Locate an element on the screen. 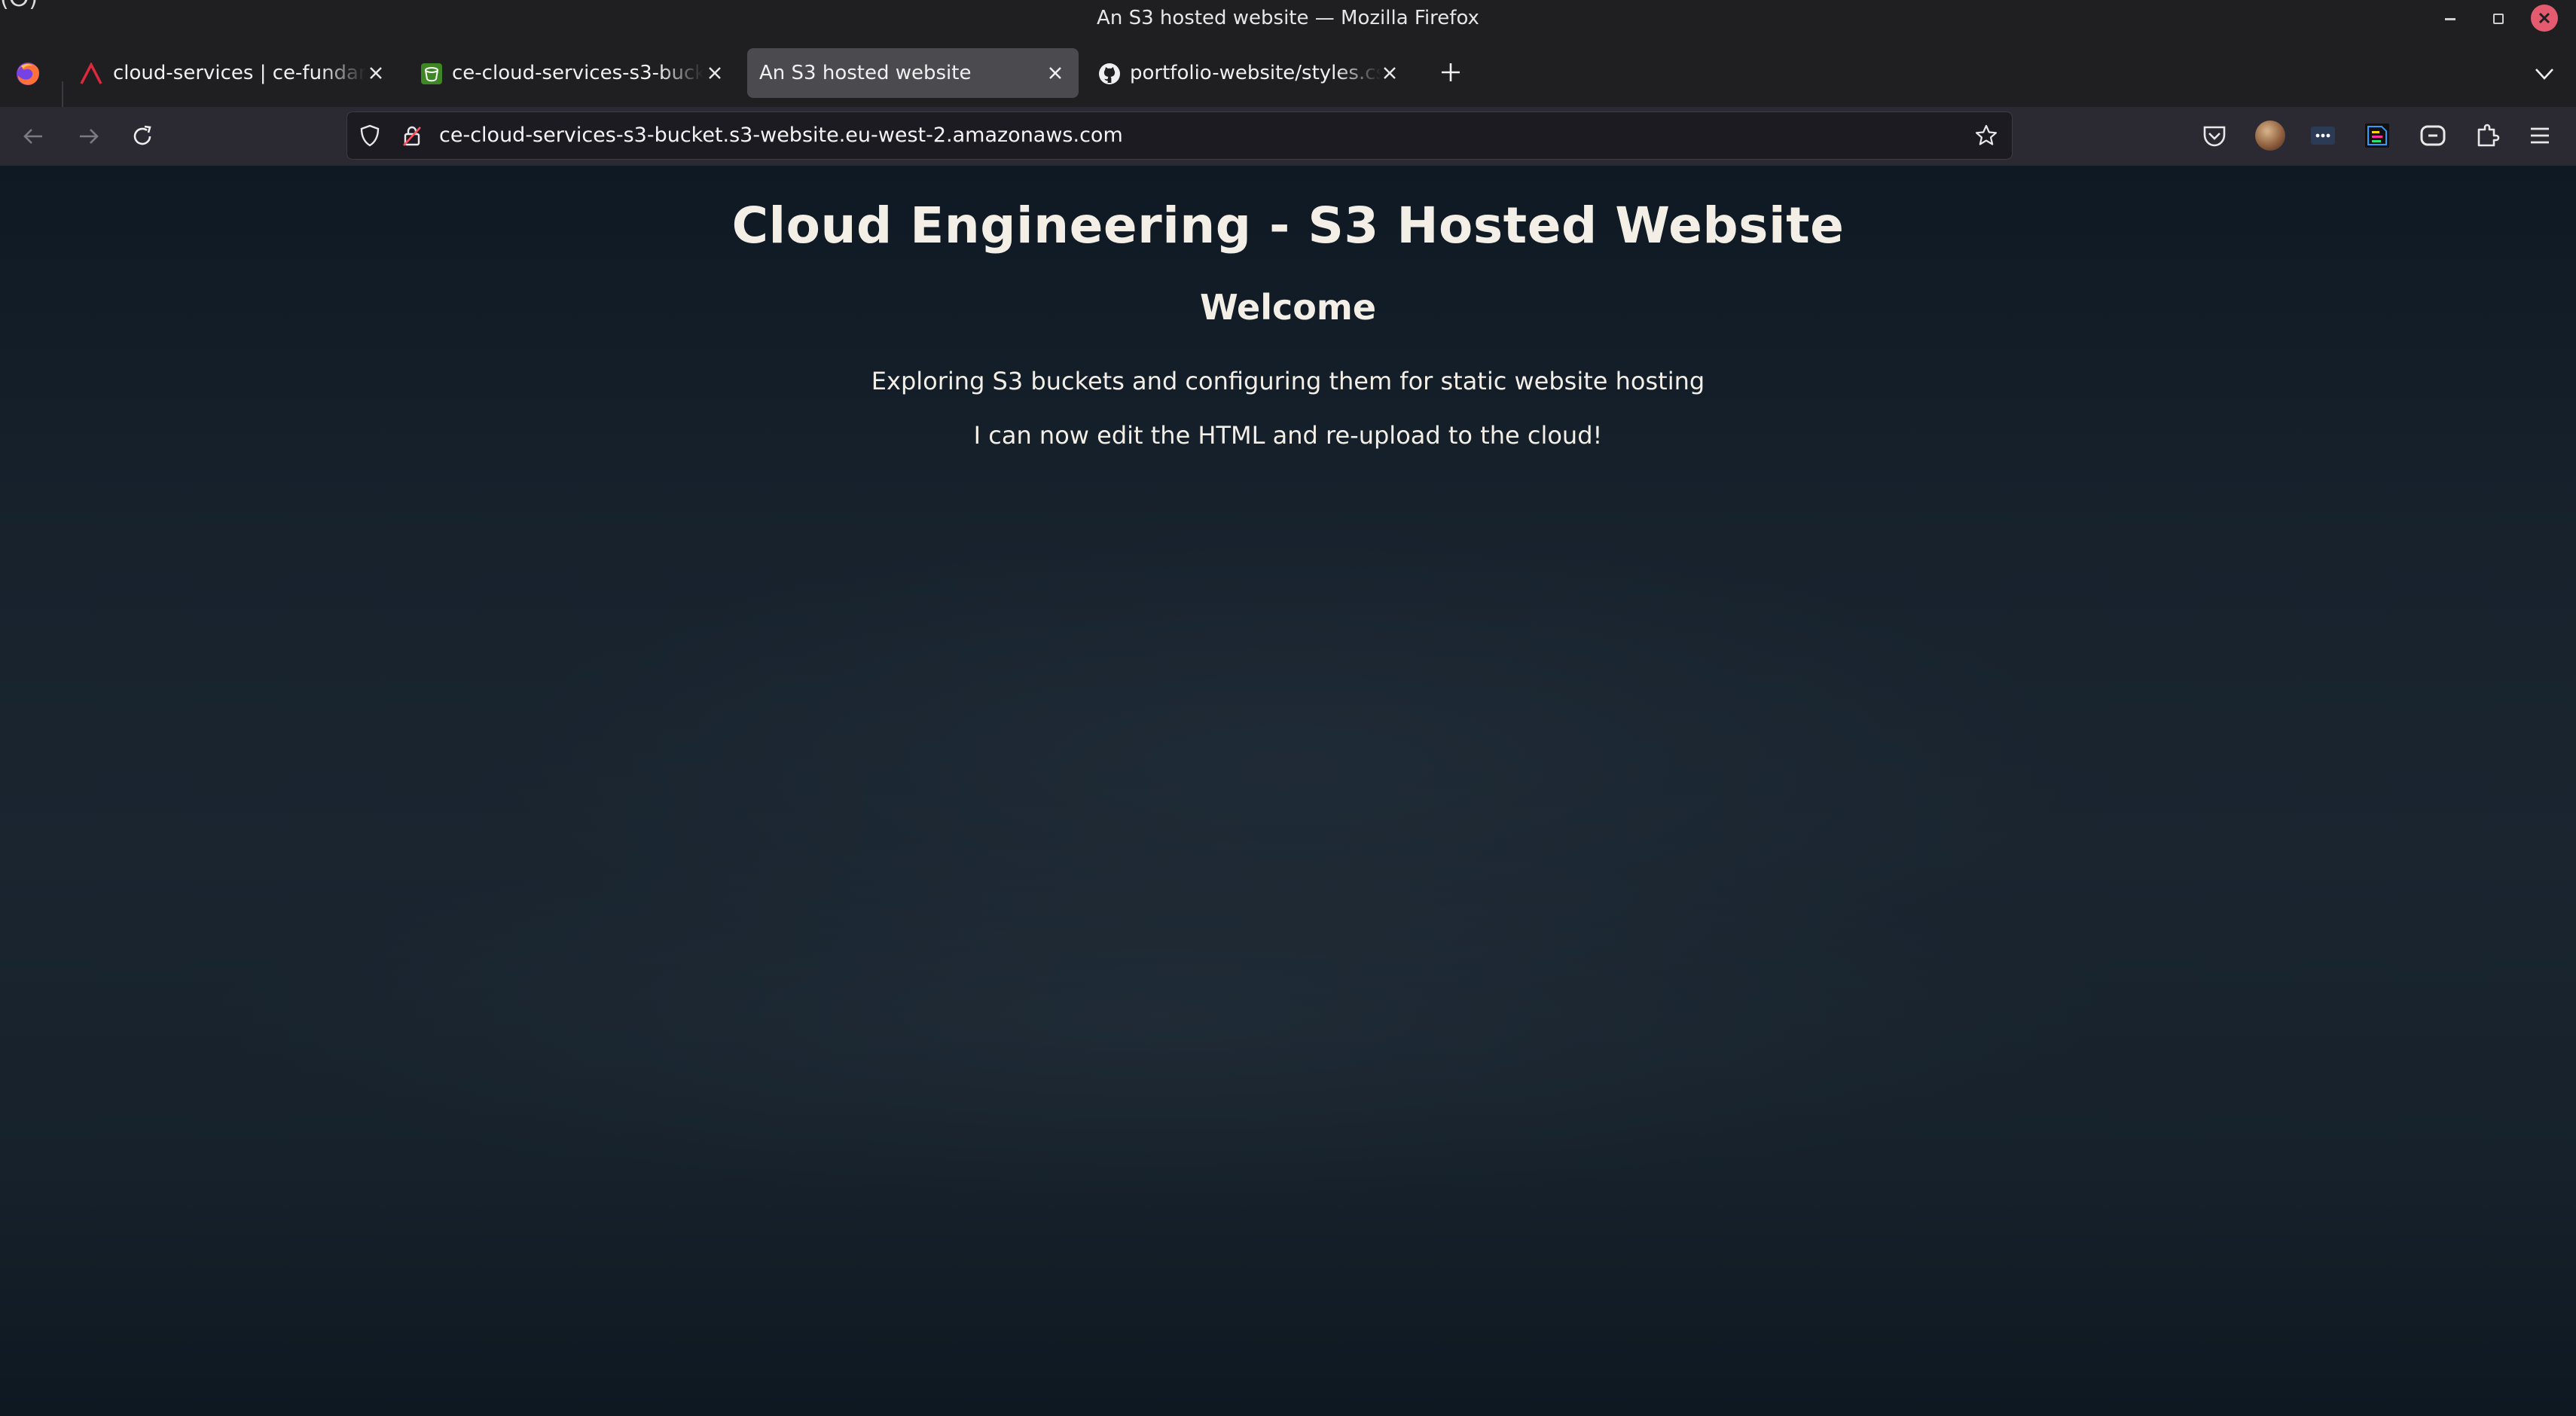  bookmark-star-icon is located at coordinates (1986, 136).